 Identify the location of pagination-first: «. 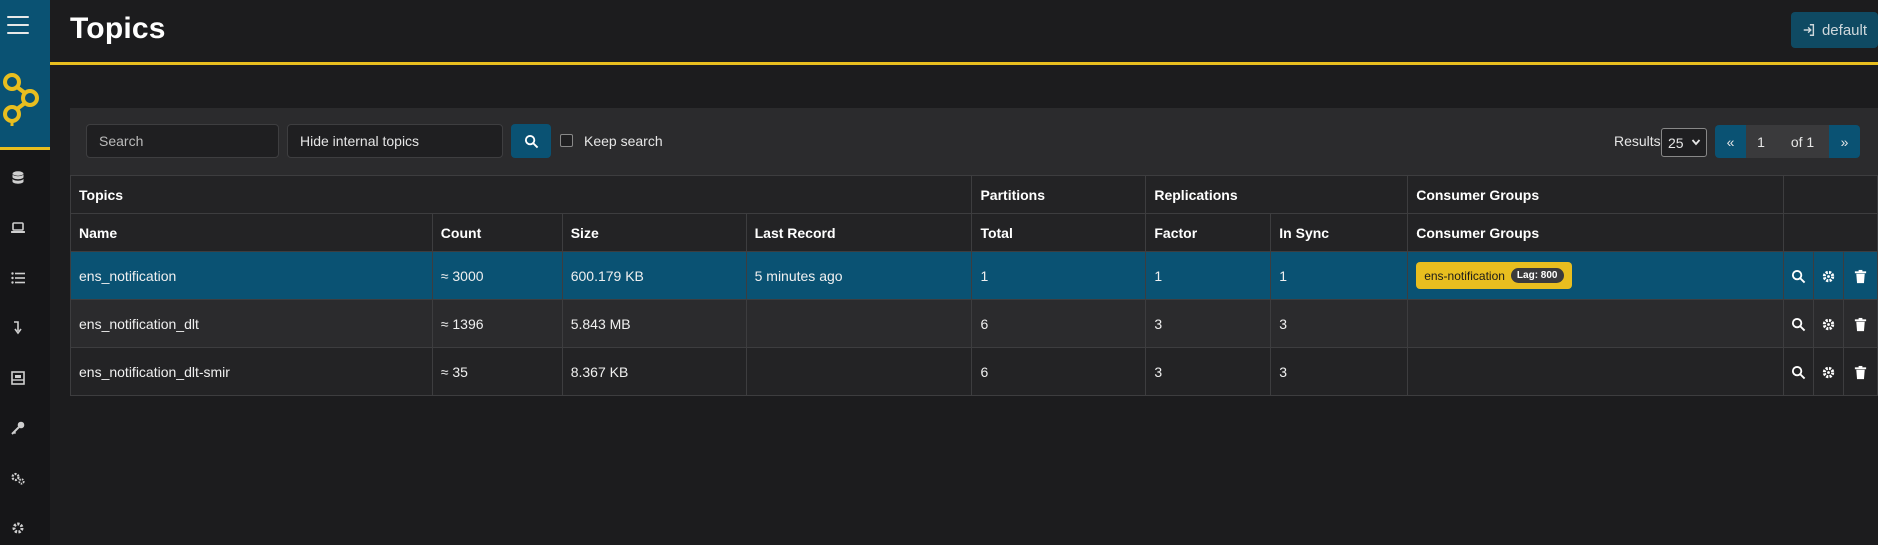
(1730, 141).